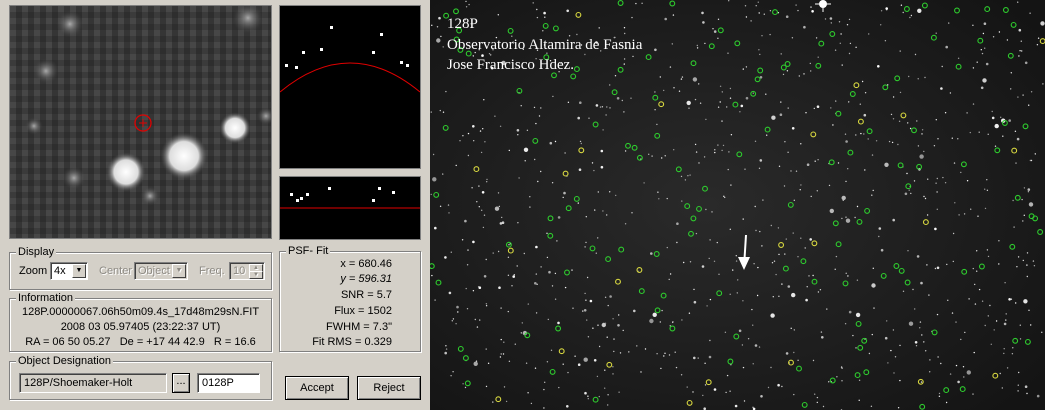 Image resolution: width=1045 pixels, height=410 pixels. What do you see at coordinates (36, 252) in the screenshot?
I see `display-group-title: Display` at bounding box center [36, 252].